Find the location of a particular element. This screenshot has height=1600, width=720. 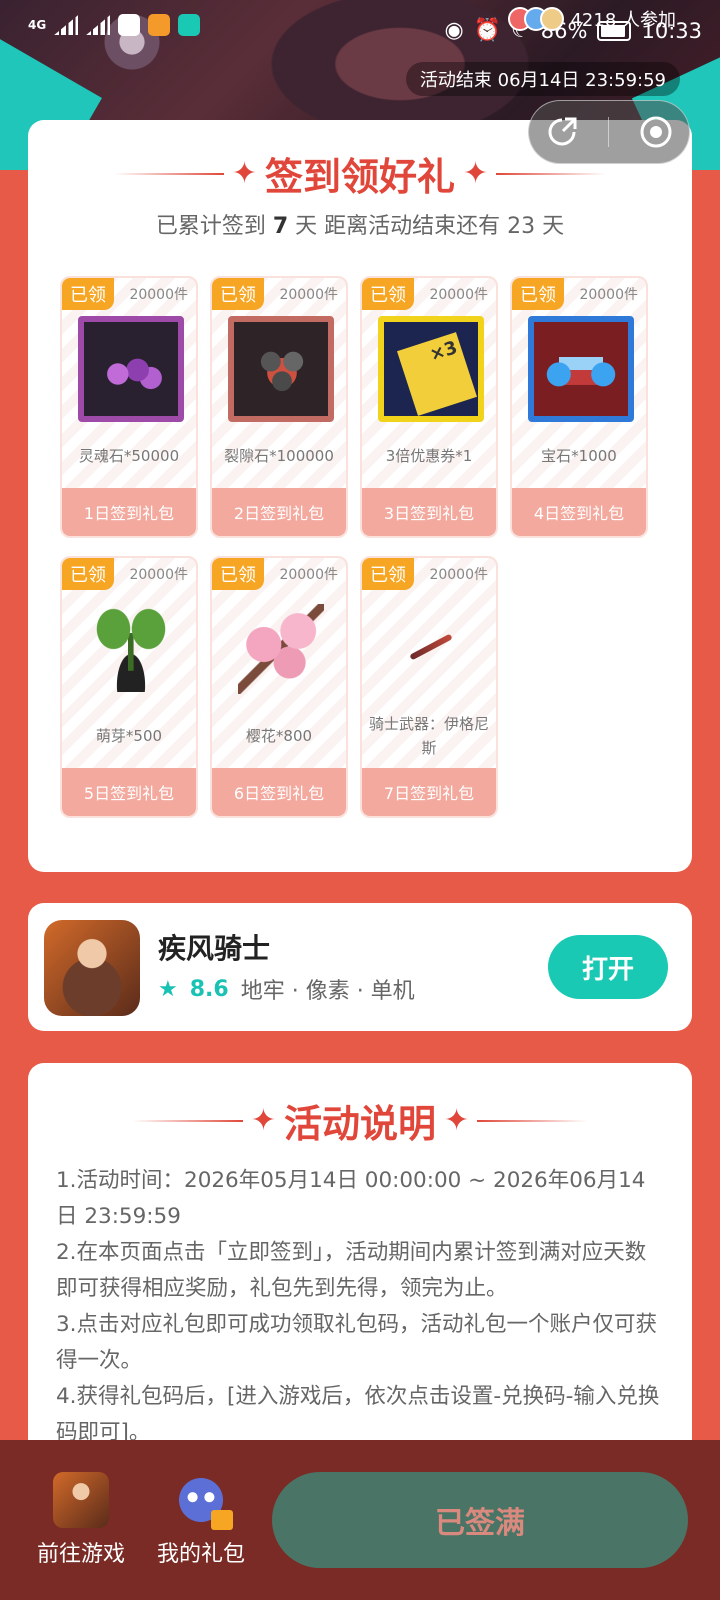

signin-progress: 已累计签到 7 天 距离活动结束还有 23 天 is located at coordinates (360, 224).